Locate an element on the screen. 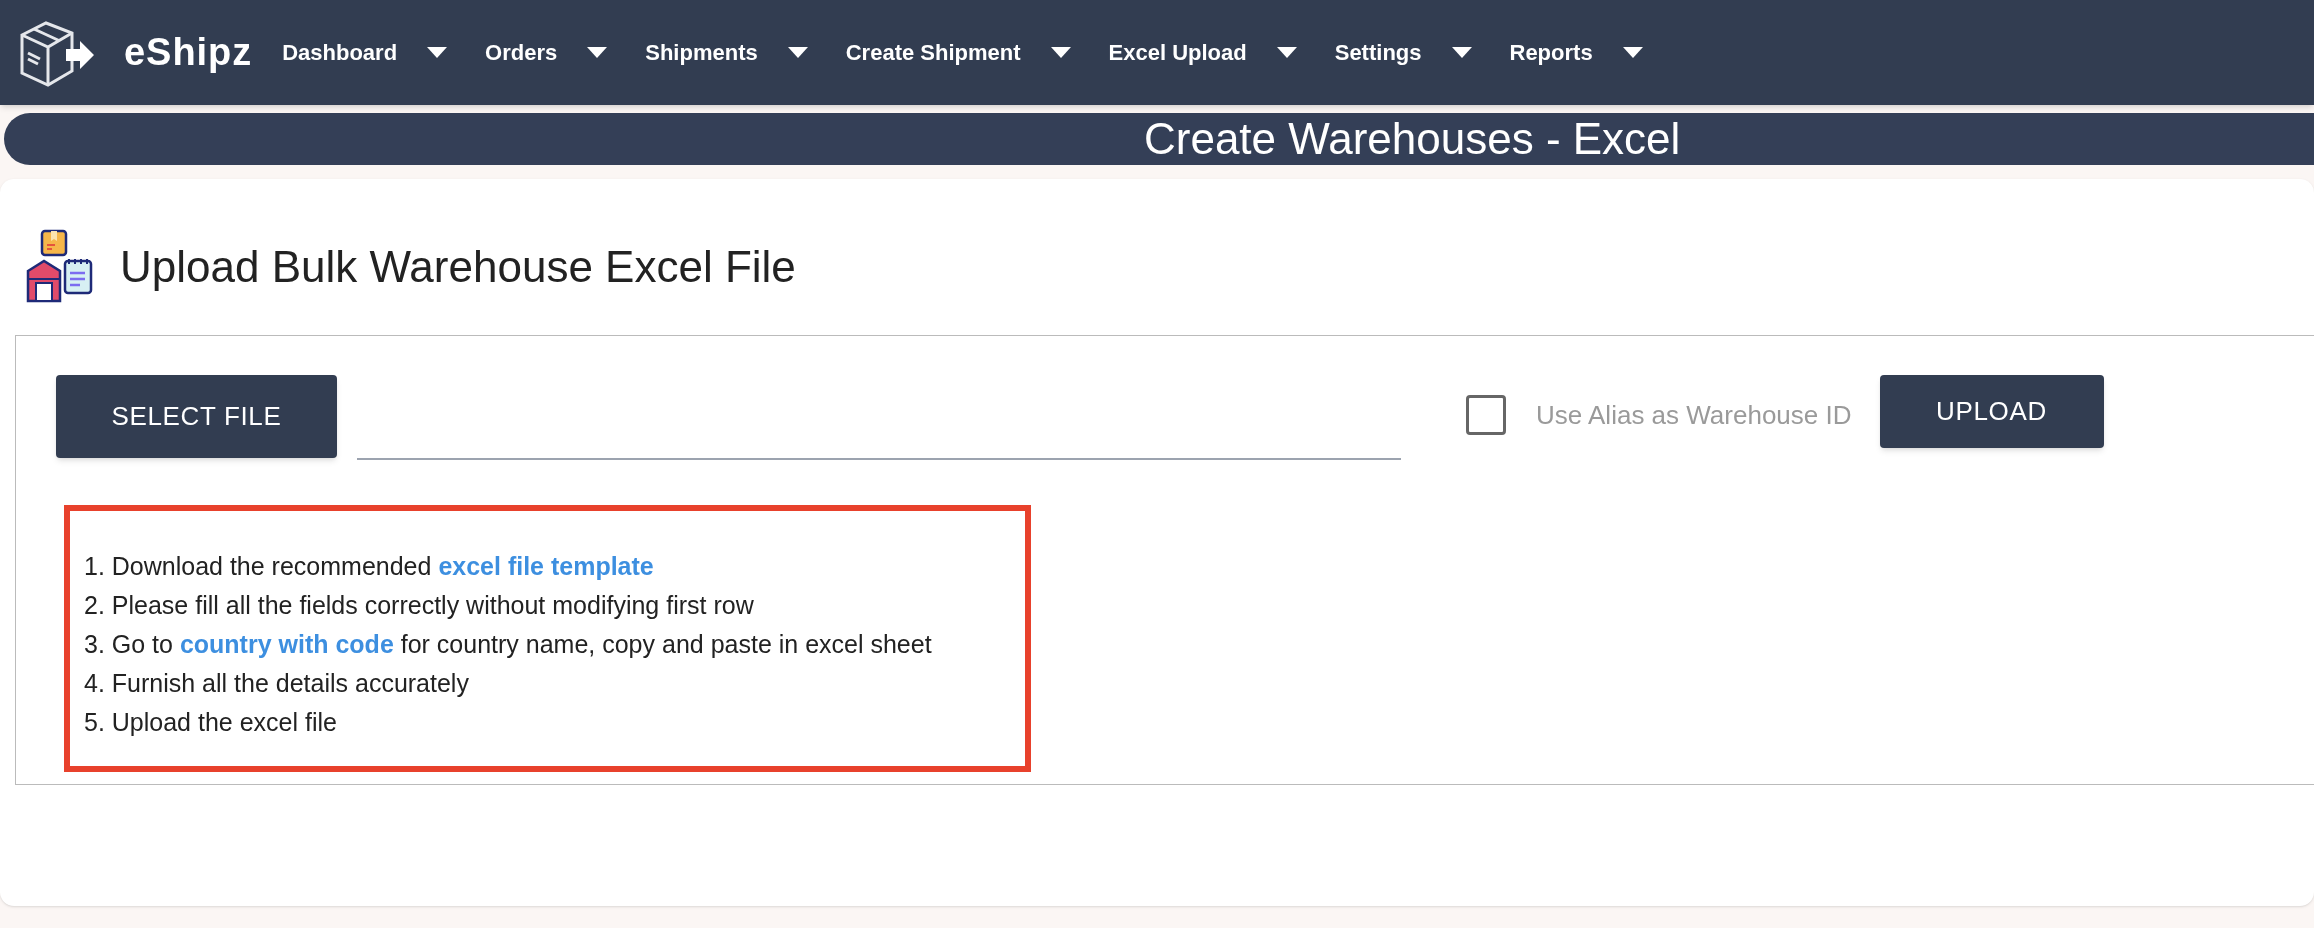 Image resolution: width=2314 pixels, height=928 pixels. nav-menu-item: Dashboard is located at coordinates (365, 52).